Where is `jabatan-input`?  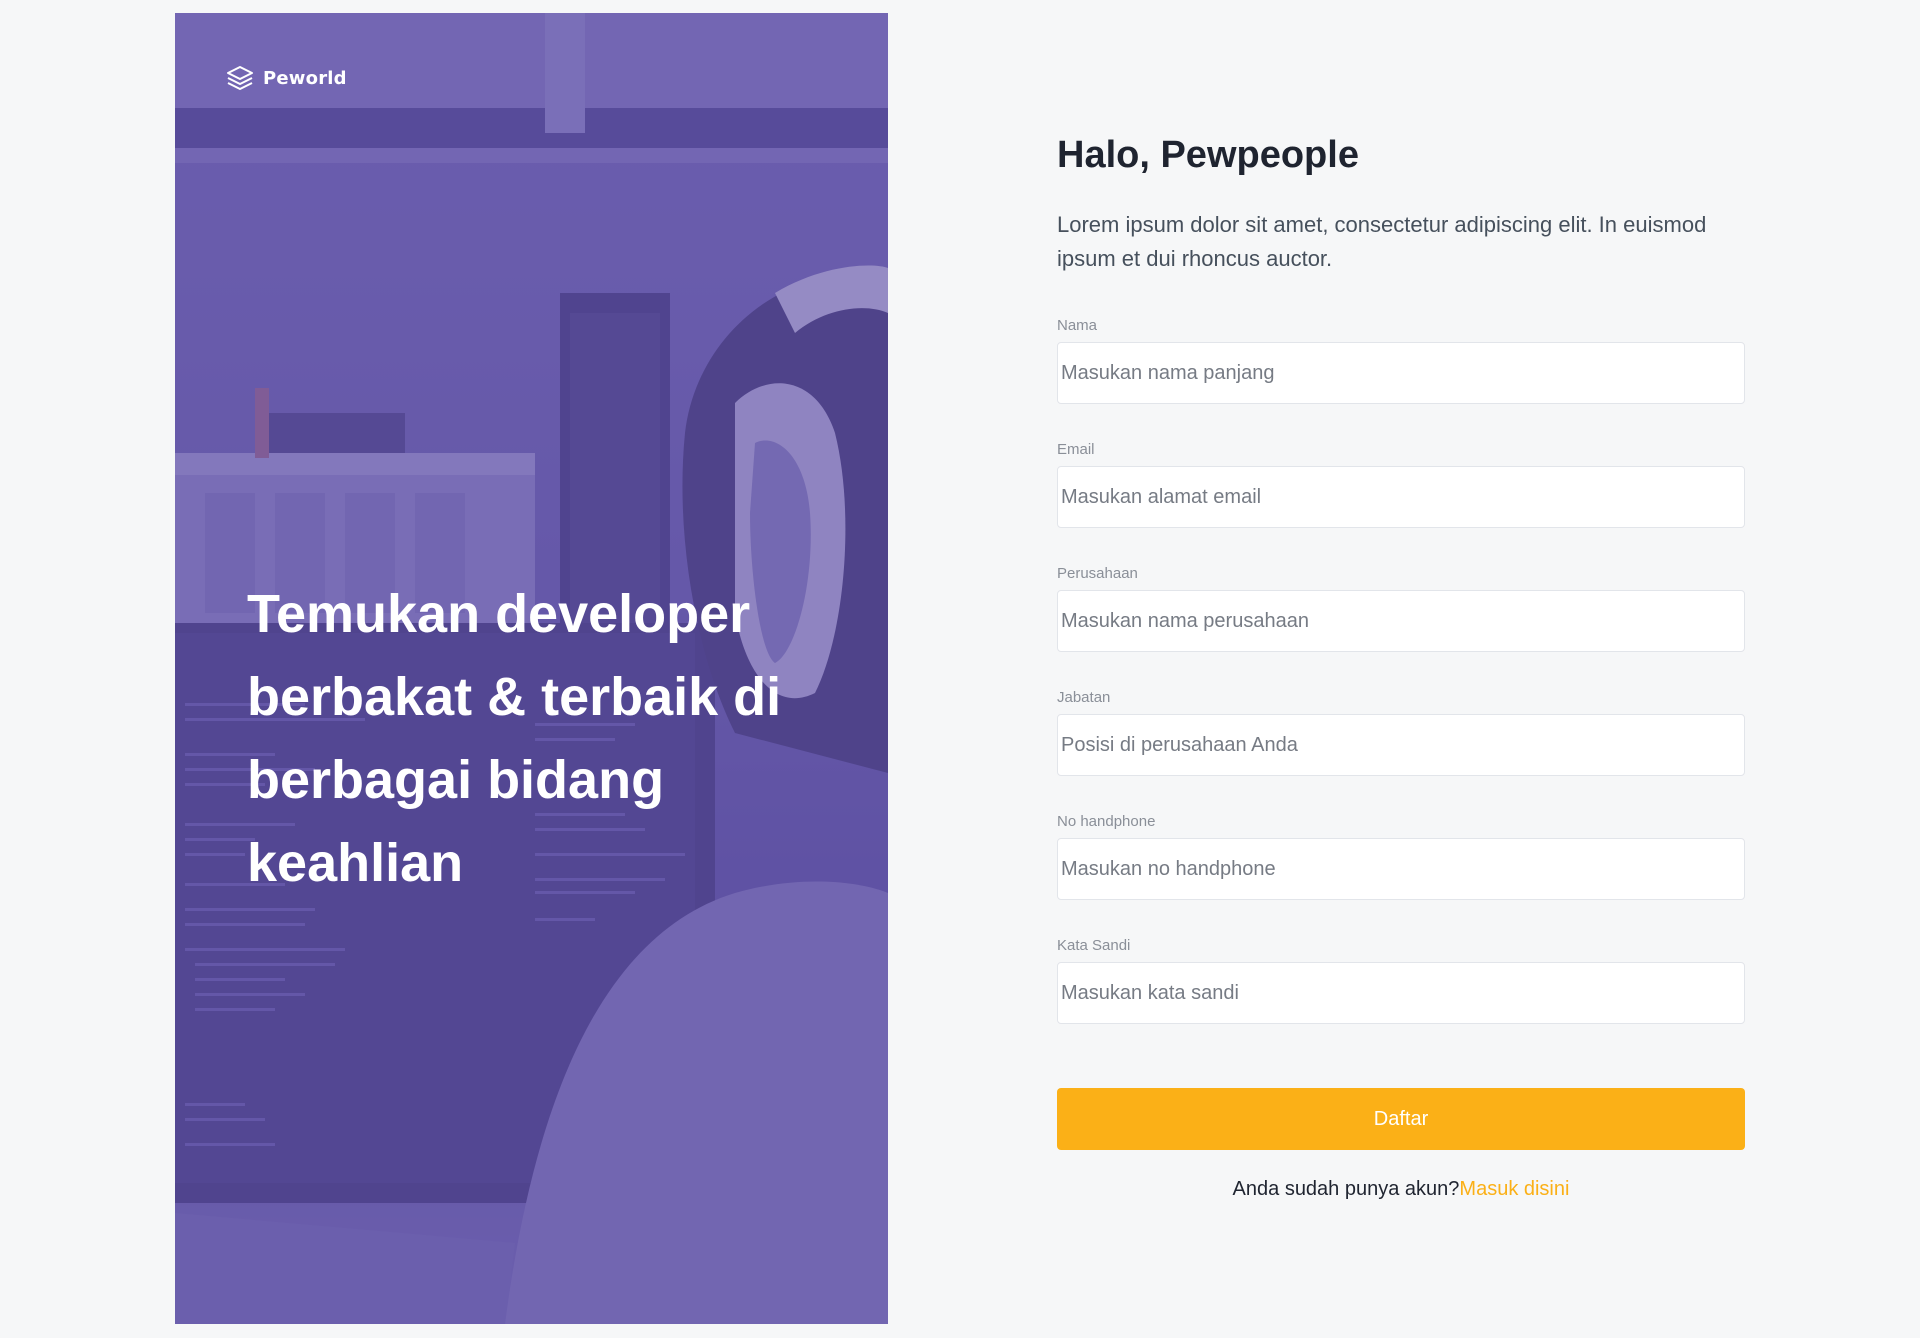
jabatan-input is located at coordinates (1401, 745).